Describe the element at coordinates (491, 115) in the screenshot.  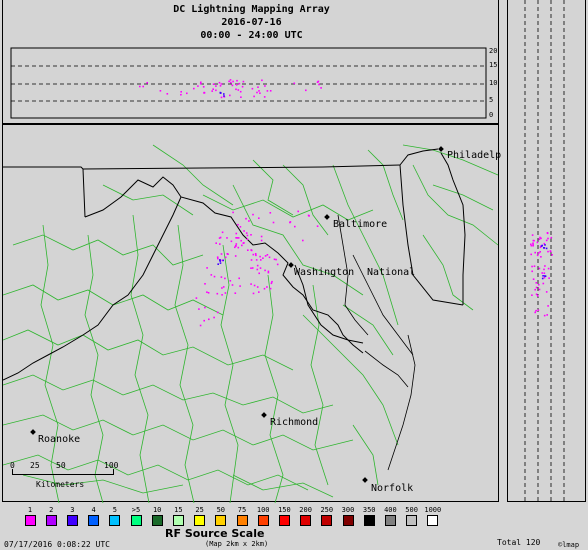
I see `altitude-tick-0: 0` at that location.